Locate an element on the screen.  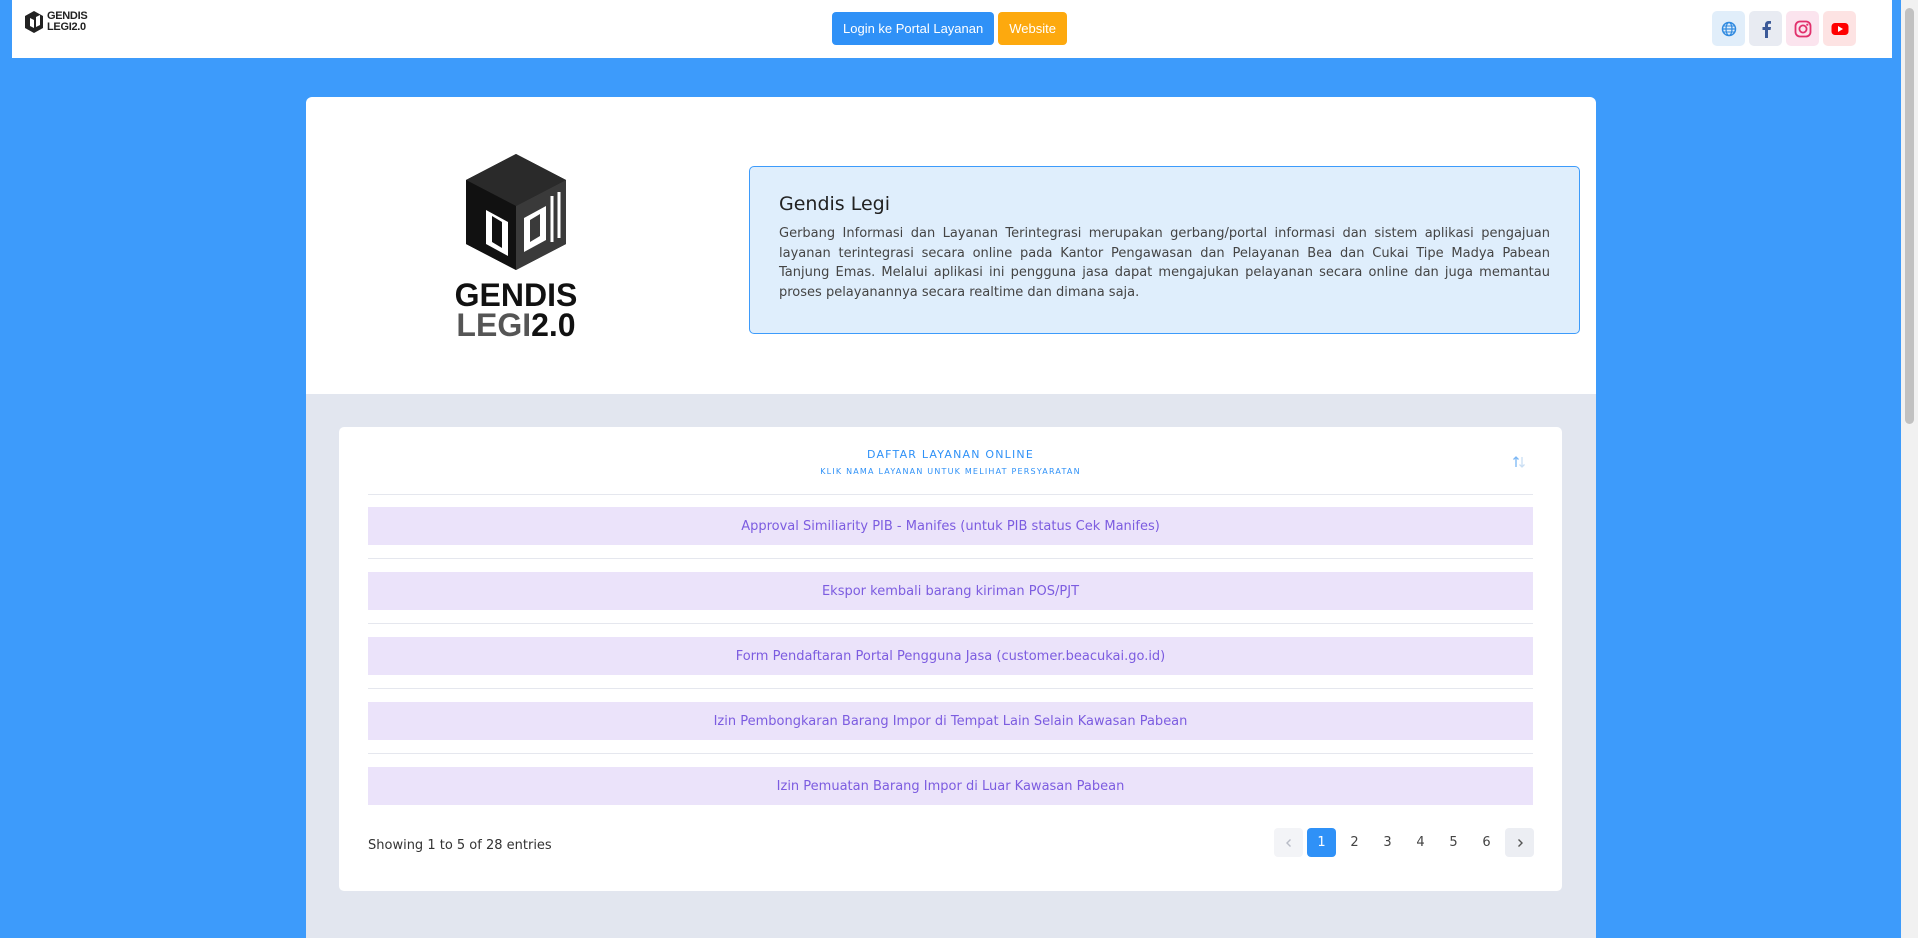
logo-version-text: 2.0 is located at coordinates (553, 325).